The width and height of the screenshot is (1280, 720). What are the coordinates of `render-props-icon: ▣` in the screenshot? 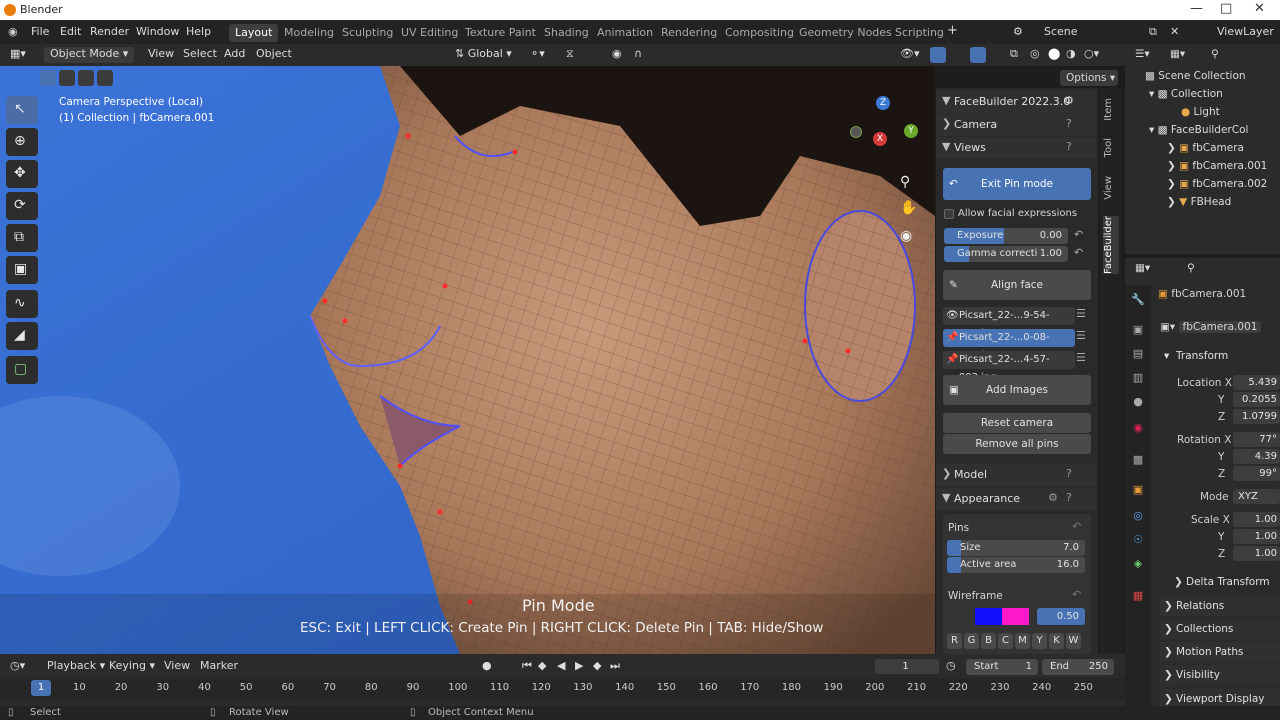 It's located at (1138, 330).